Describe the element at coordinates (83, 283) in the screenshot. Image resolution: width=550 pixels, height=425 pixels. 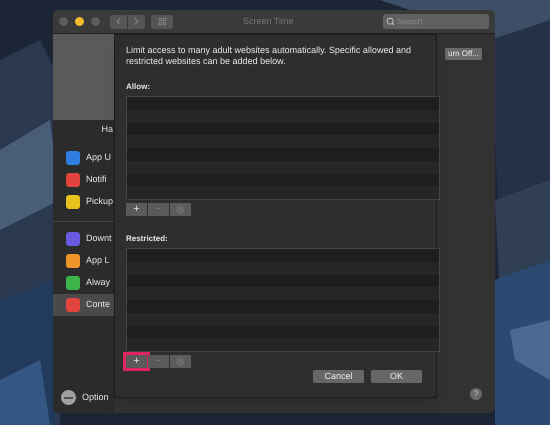
I see `sidebar-item: Alway` at that location.